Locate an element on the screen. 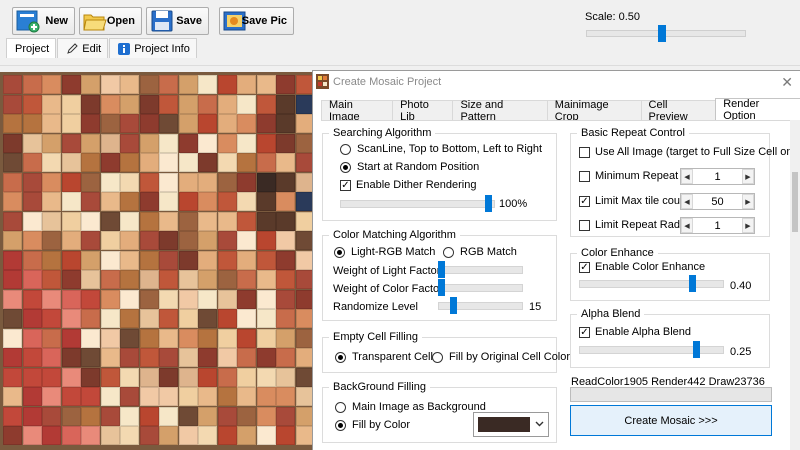  min-repeat-row: Minimum Repeat is located at coordinates (628, 176).